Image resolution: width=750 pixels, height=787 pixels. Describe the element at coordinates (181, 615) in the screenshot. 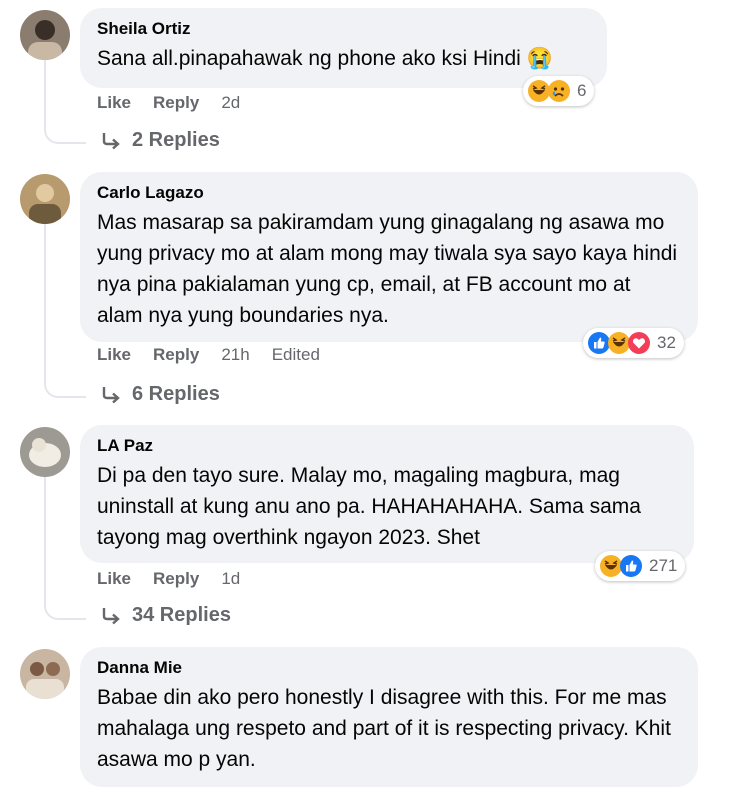

I see `replies-label: 34 Replies` at that location.